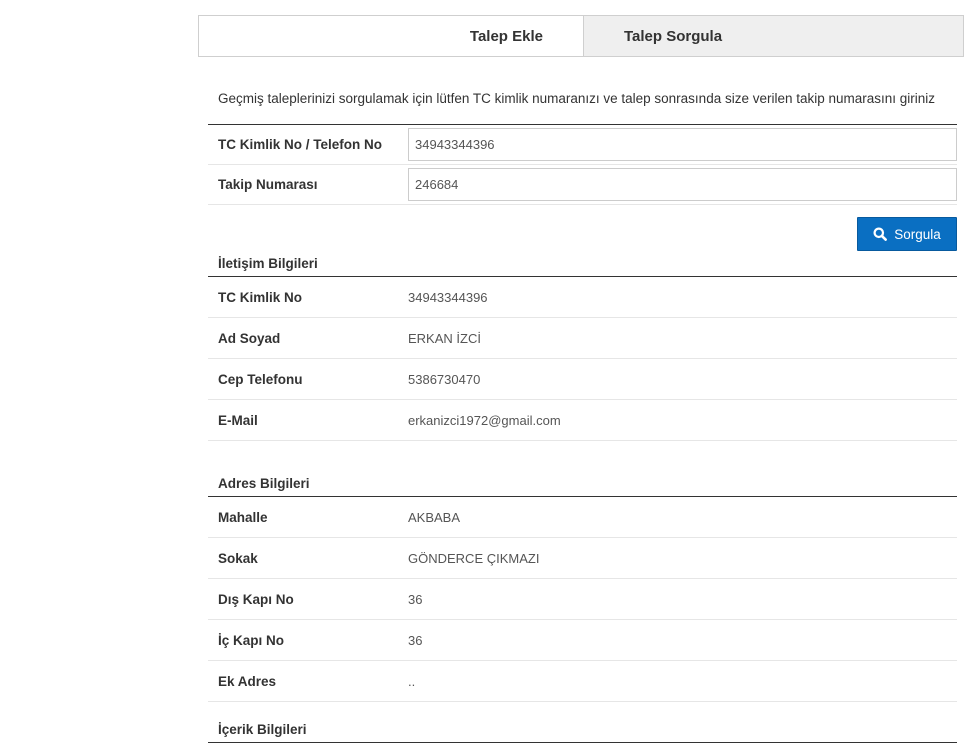  Describe the element at coordinates (391, 36) in the screenshot. I see `tab-talep-ekle: Talep Ekle` at that location.